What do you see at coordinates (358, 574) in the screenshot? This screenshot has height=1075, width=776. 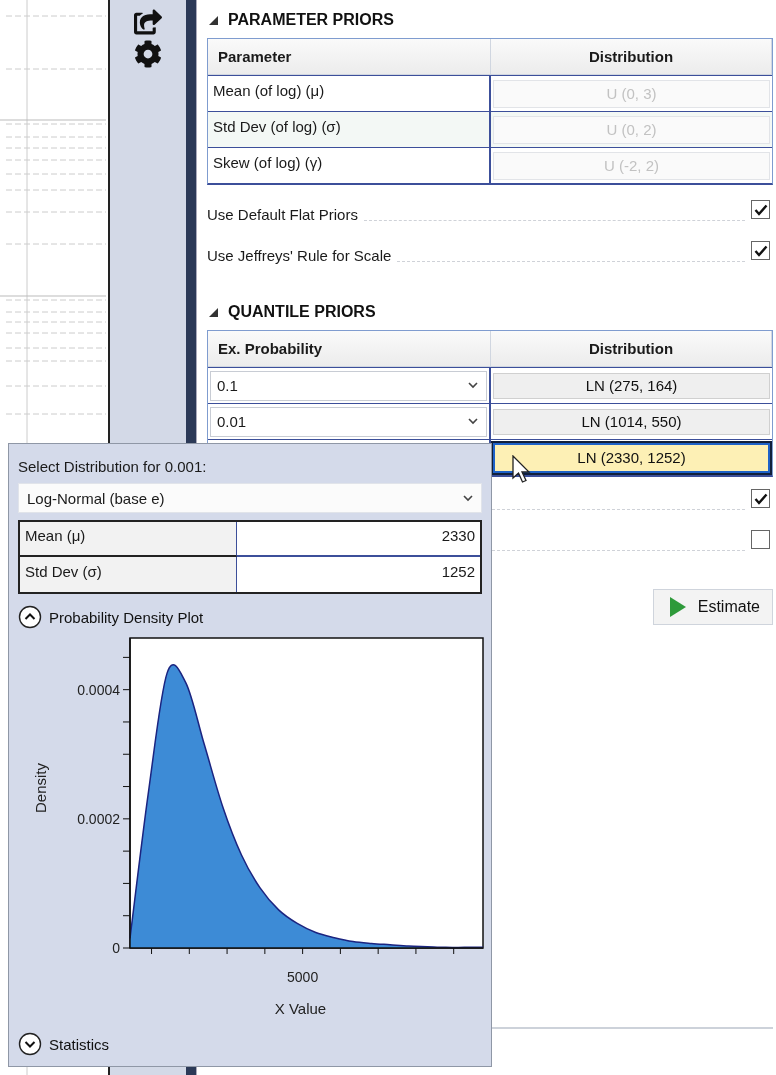 I see `parameter-value-field: 1252` at bounding box center [358, 574].